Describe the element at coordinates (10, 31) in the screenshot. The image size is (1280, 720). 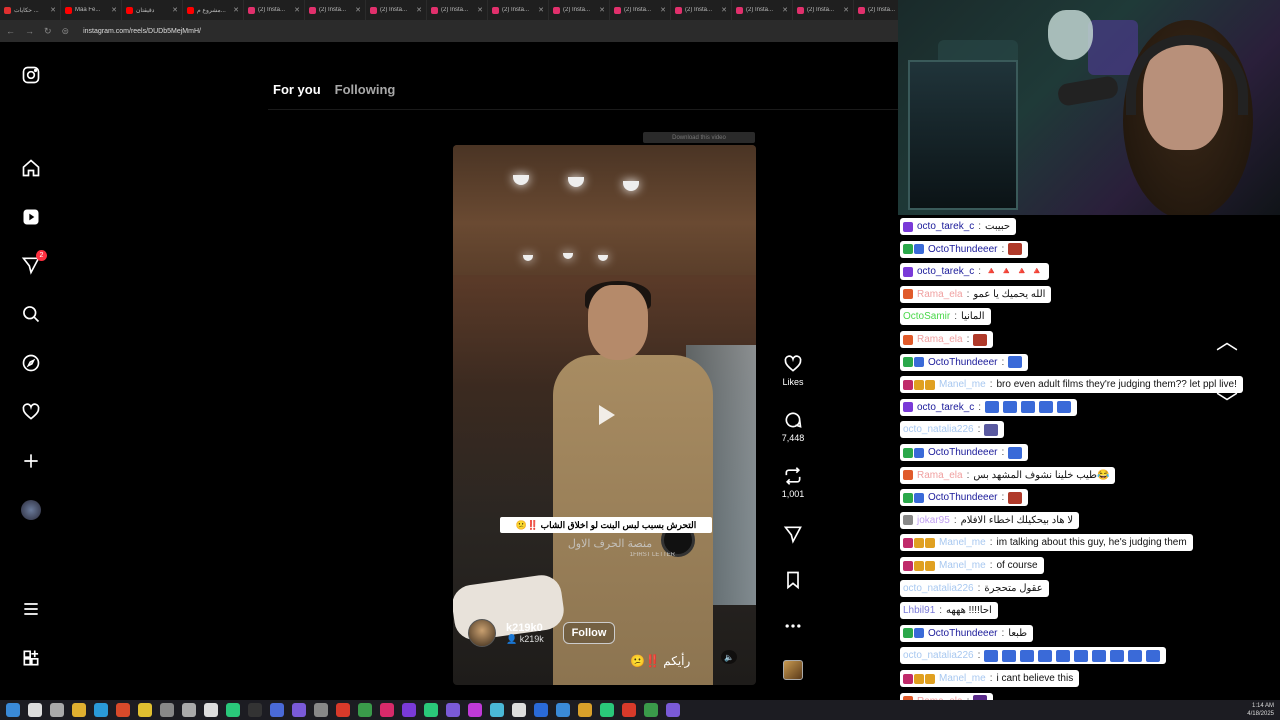
I see `back-icon: ←` at that location.